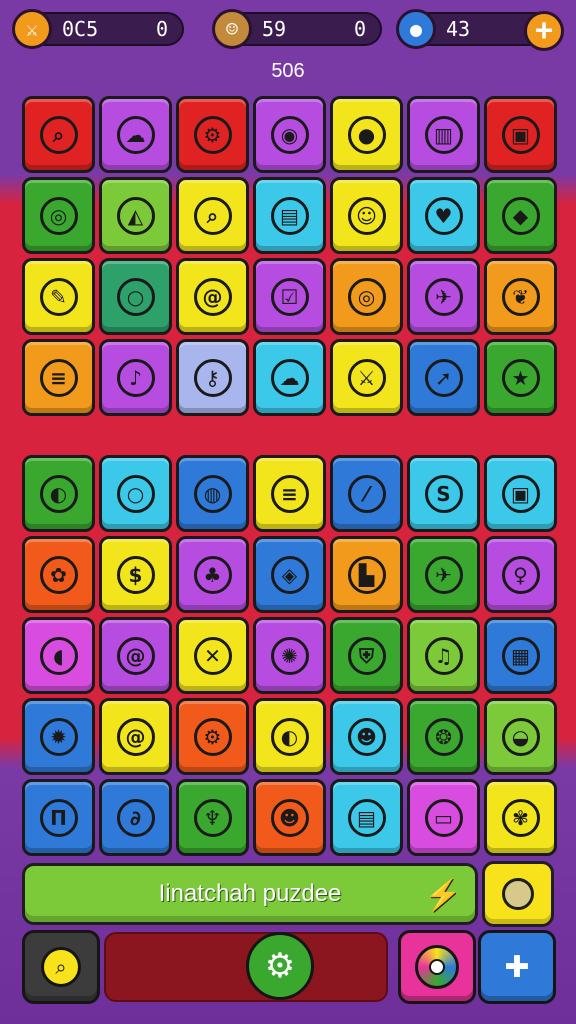 Image resolution: width=576 pixels, height=1024 pixels. Describe the element at coordinates (366, 574) in the screenshot. I see `board-tile: ▙` at that location.